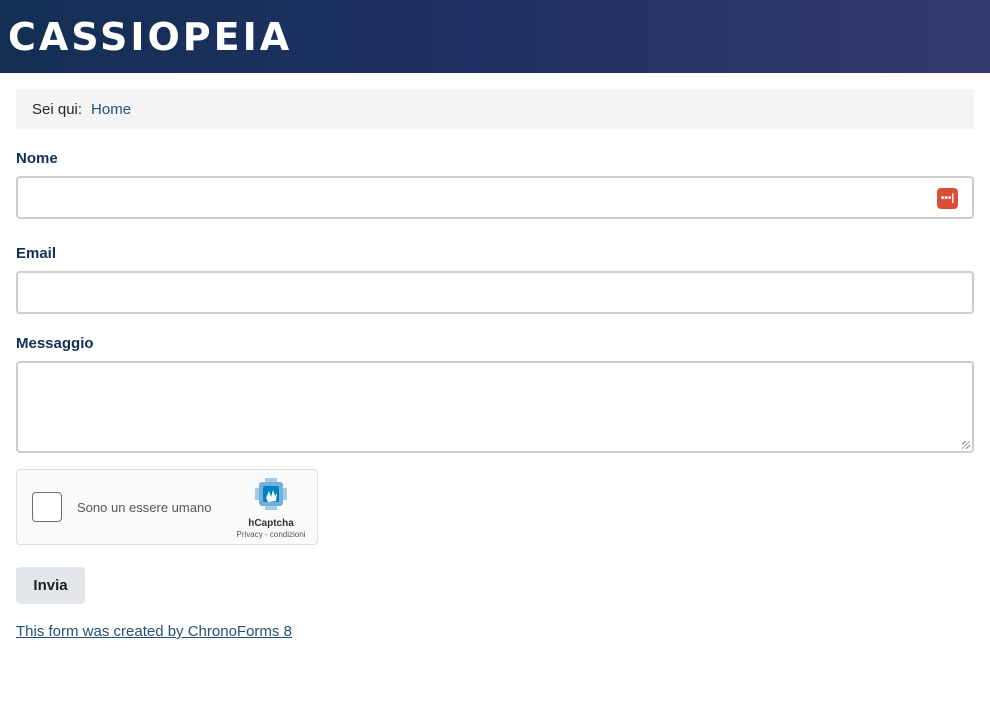  What do you see at coordinates (271, 494) in the screenshot?
I see `hcaptcha-logo-icon` at bounding box center [271, 494].